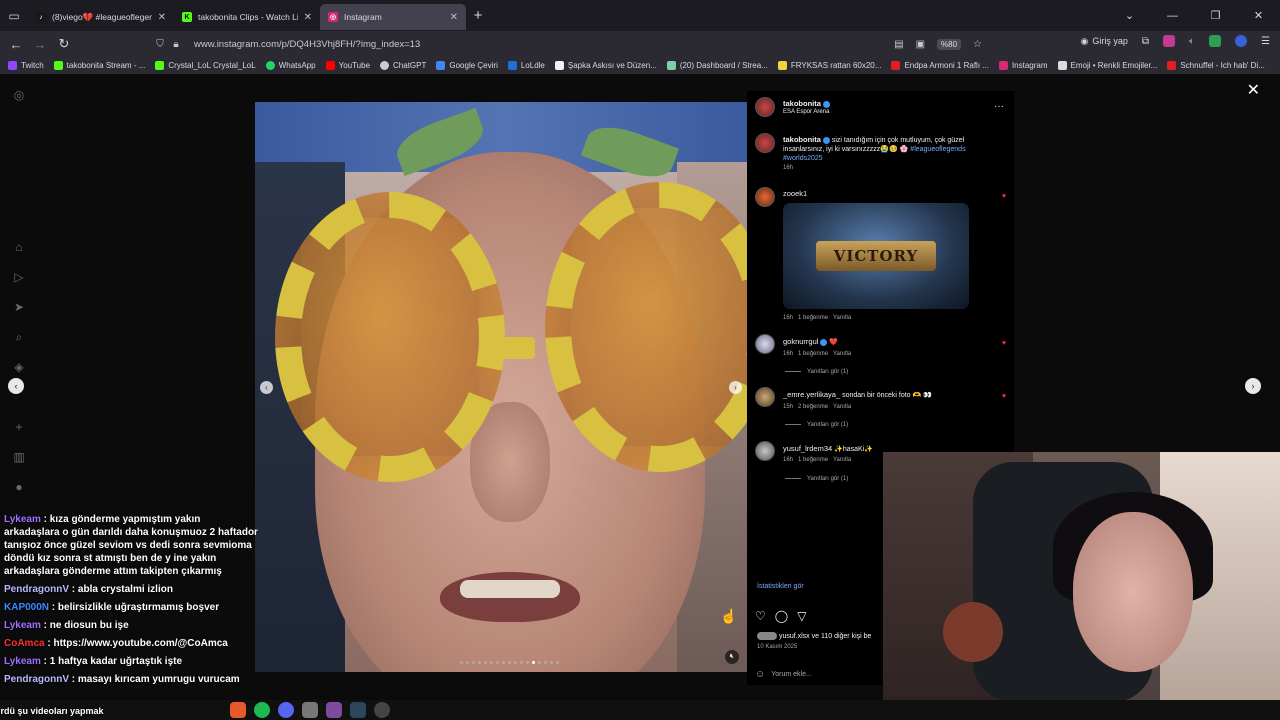 The height and width of the screenshot is (720, 1280). Describe the element at coordinates (19, 458) in the screenshot. I see `dashboard-icon: ▥` at that location.